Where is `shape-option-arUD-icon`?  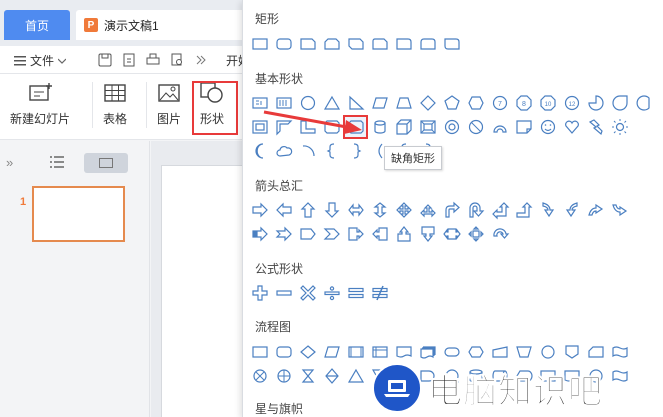 shape-option-arUD-icon is located at coordinates (379, 210).